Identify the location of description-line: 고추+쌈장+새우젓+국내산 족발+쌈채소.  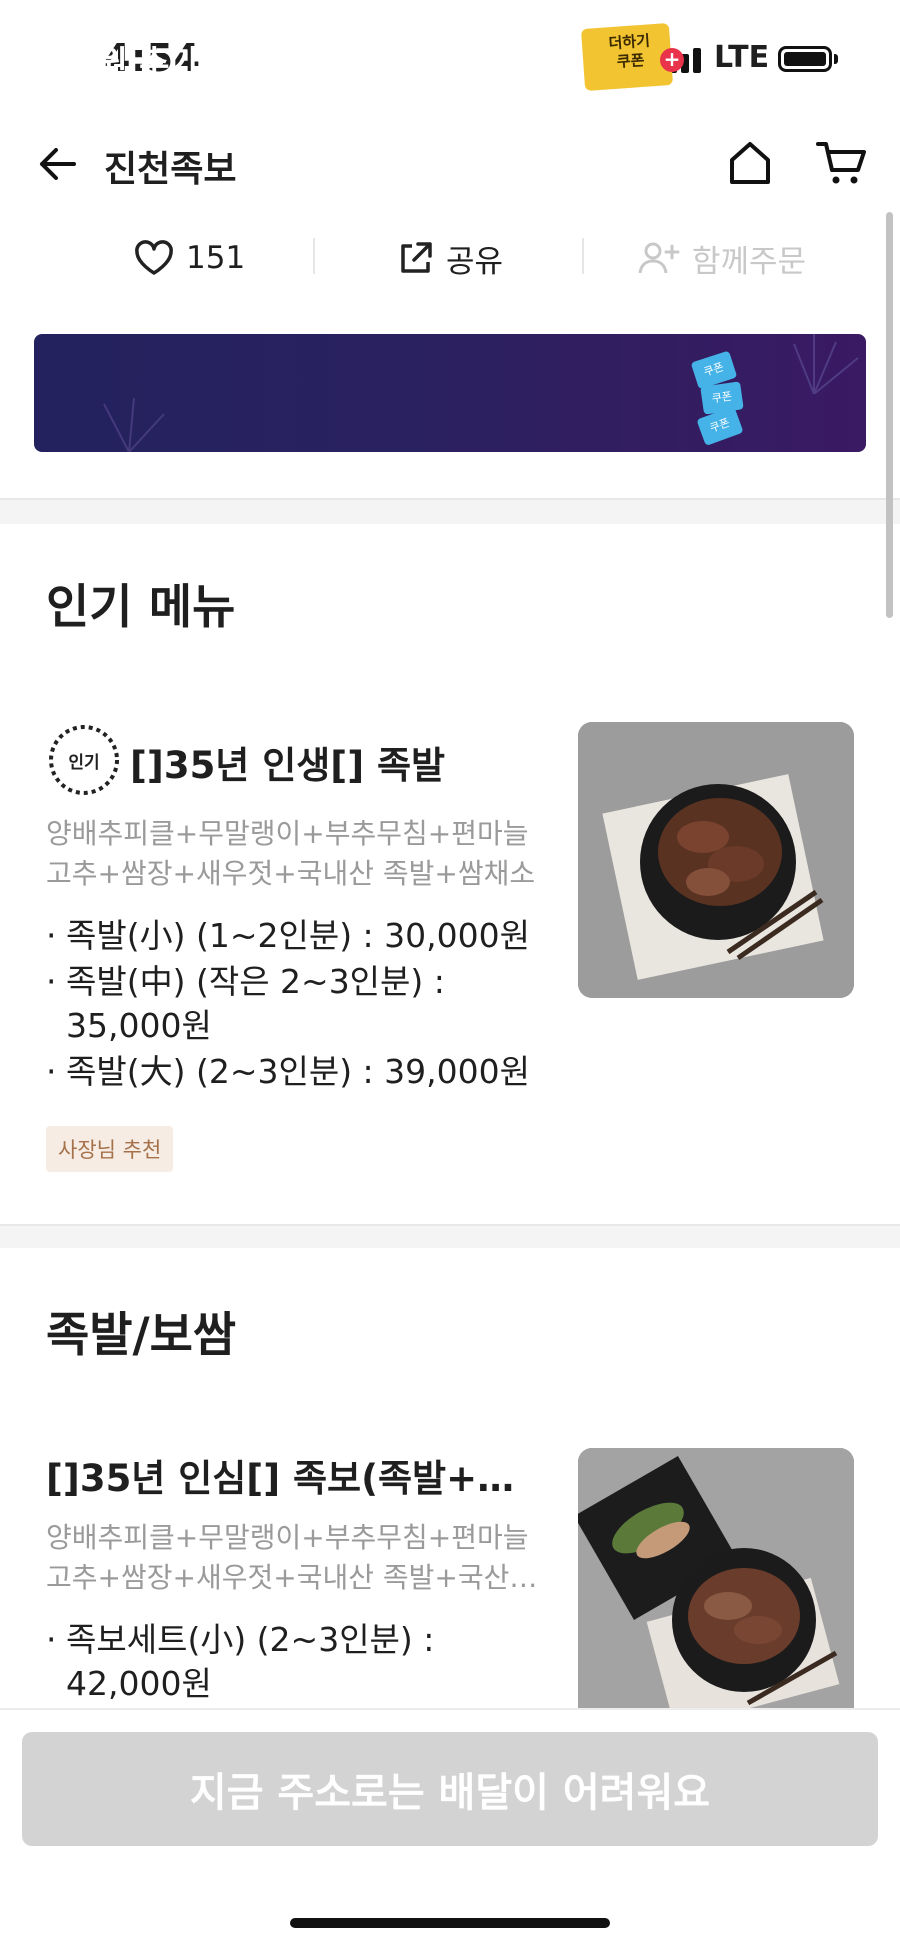
(291, 873).